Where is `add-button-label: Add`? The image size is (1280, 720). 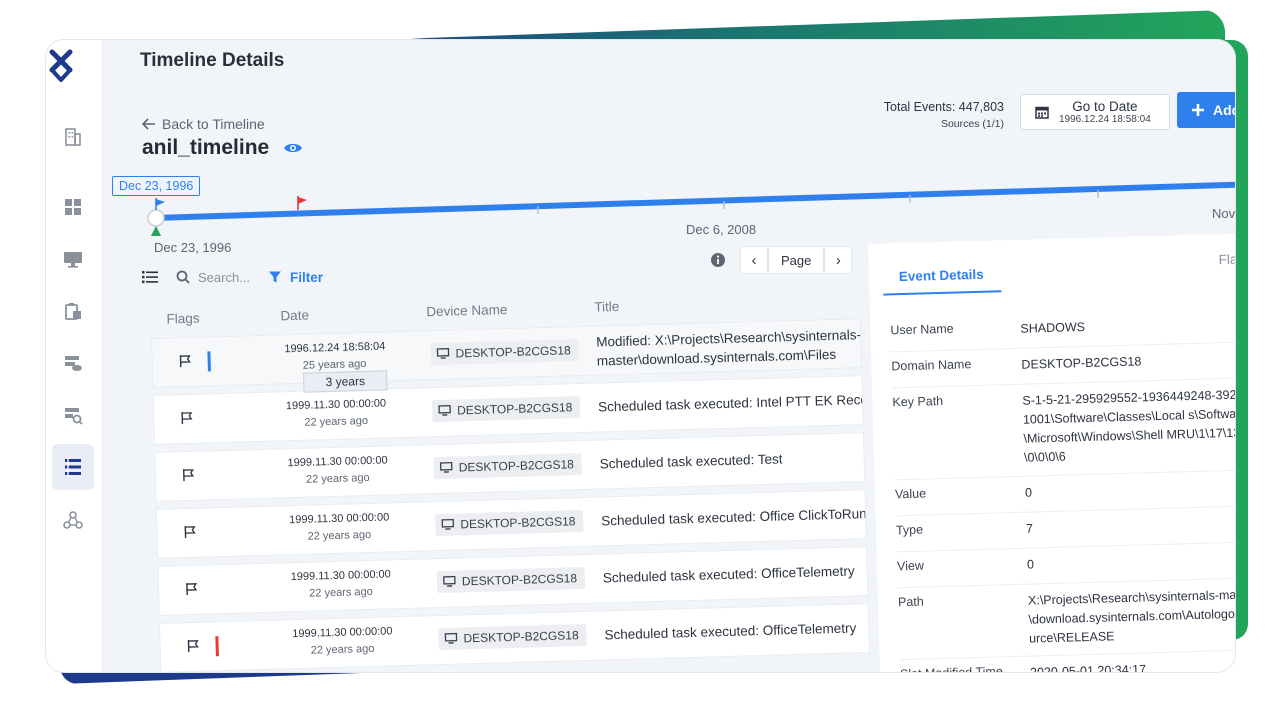 add-button-label: Add is located at coordinates (1224, 110).